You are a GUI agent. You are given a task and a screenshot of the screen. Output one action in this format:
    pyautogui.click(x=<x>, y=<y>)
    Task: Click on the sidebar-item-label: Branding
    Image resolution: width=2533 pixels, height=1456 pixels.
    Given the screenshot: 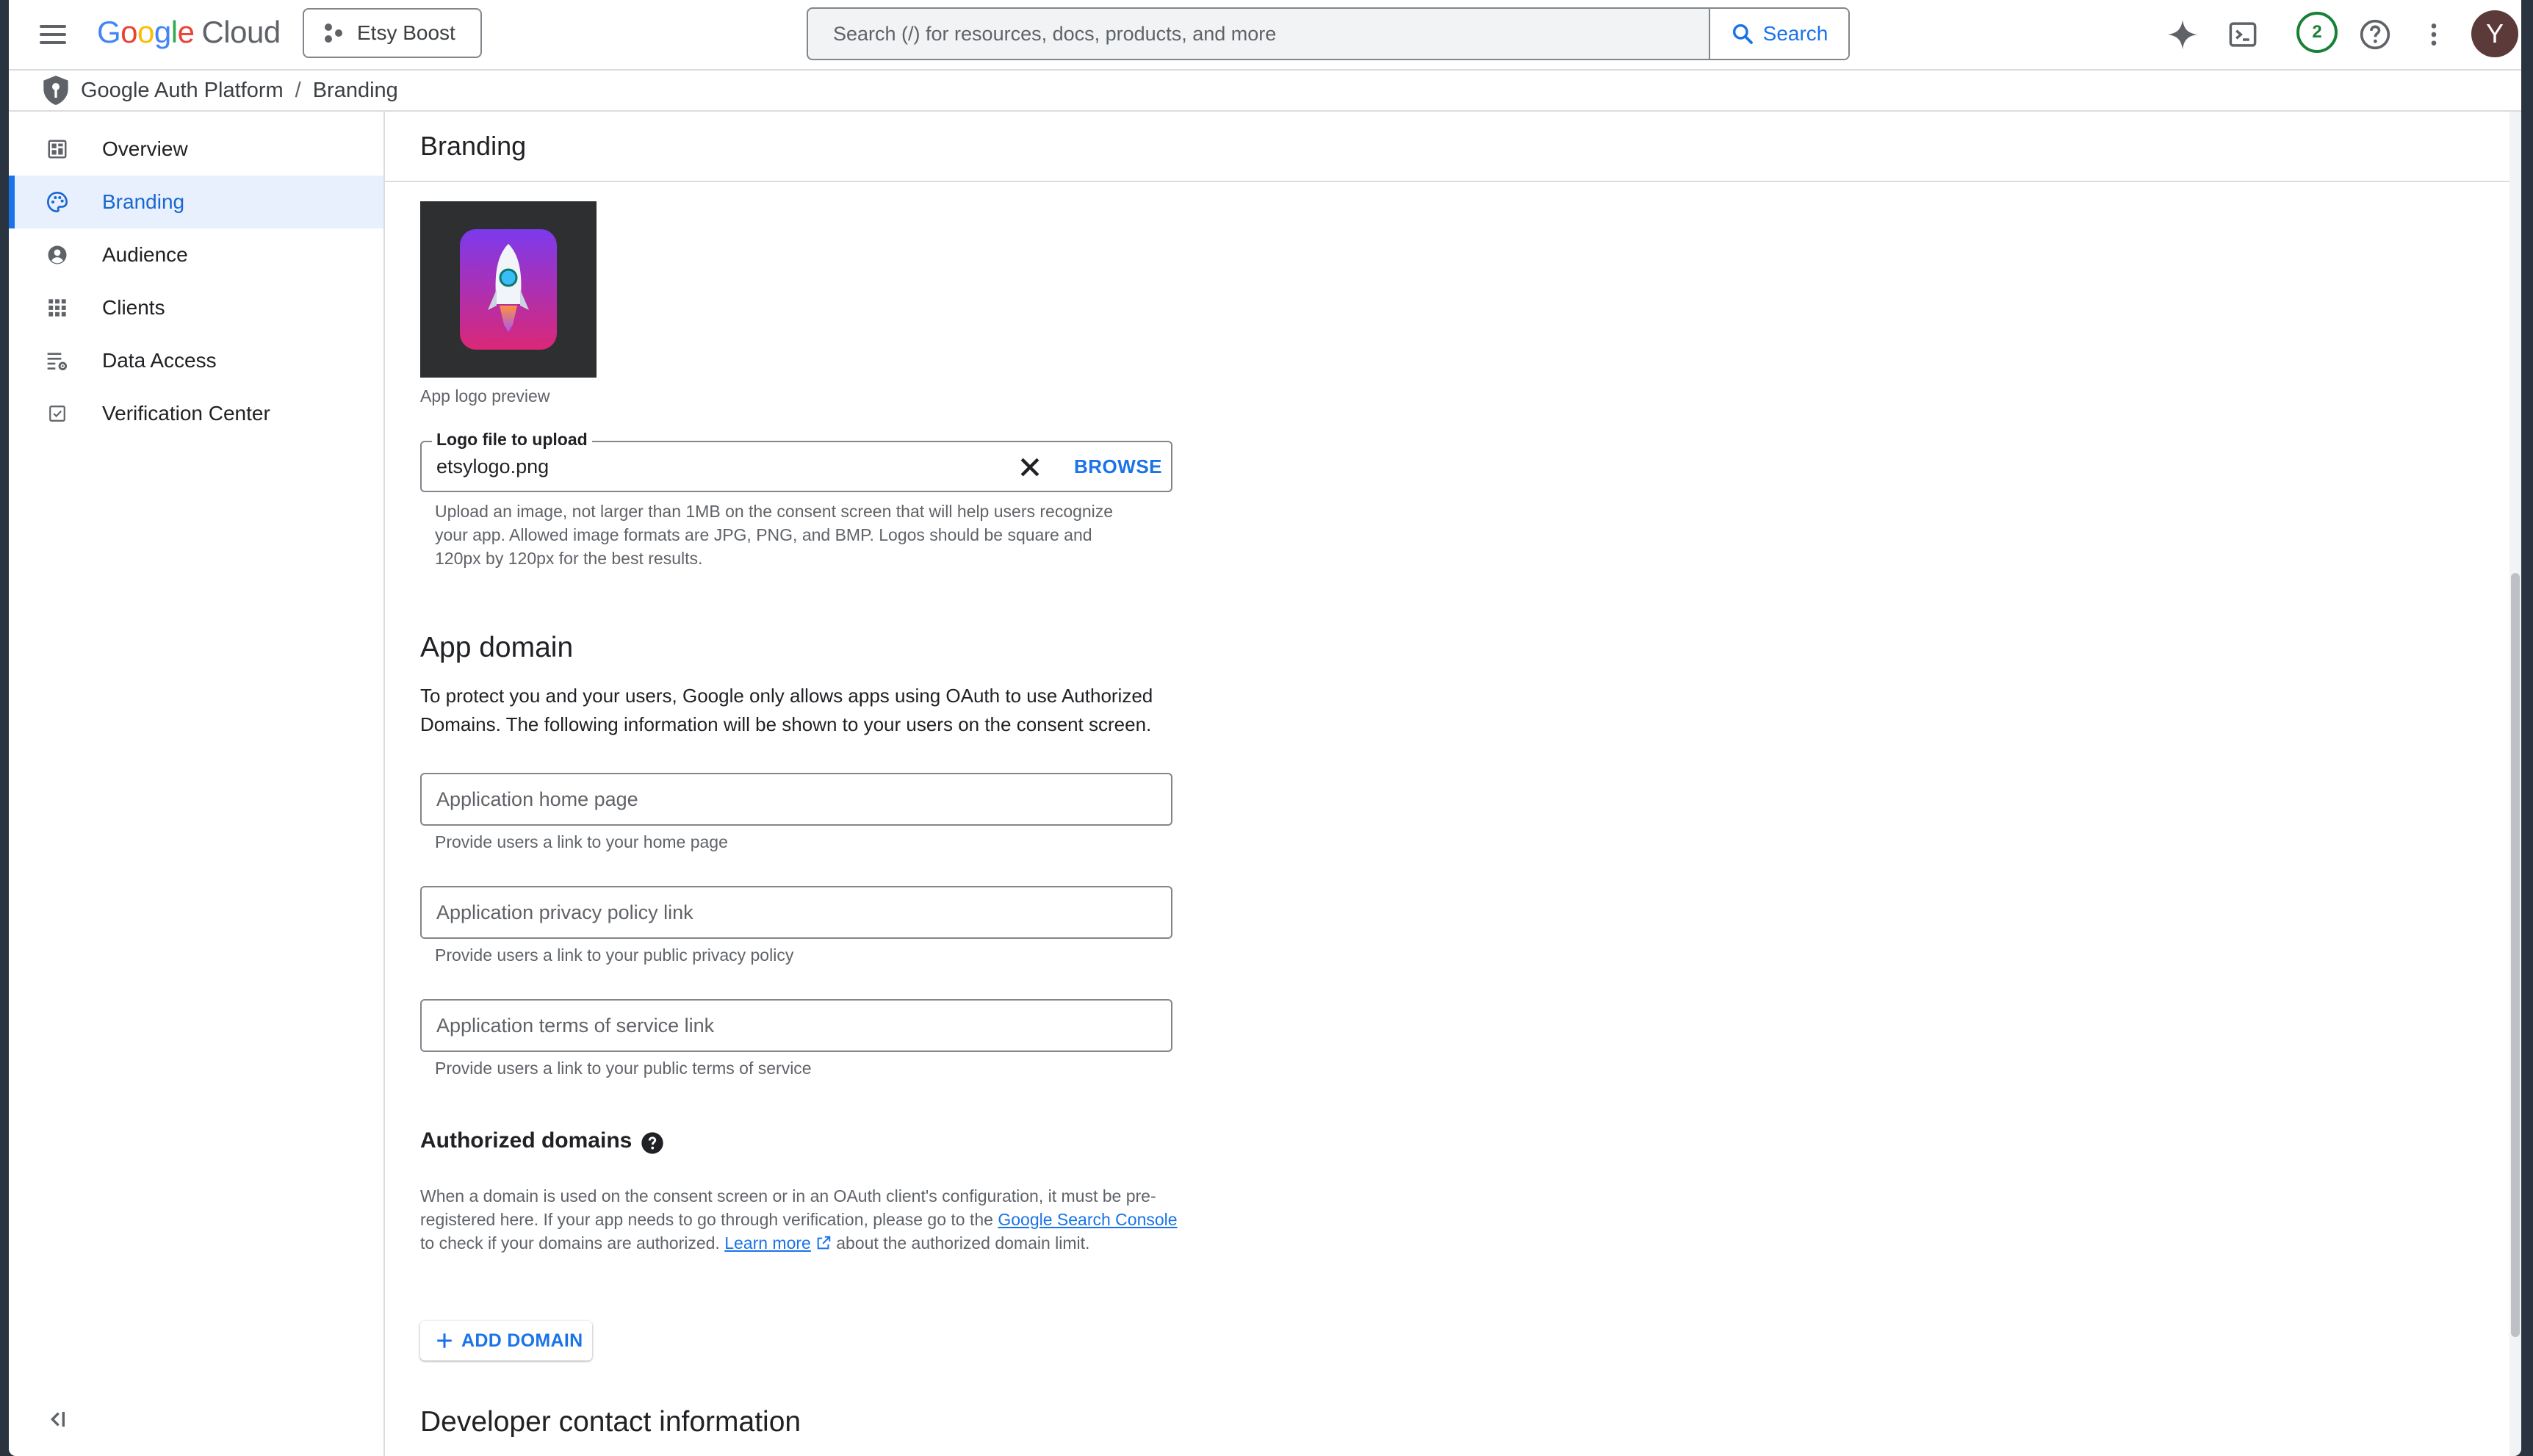 What is the action you would take?
    pyautogui.click(x=143, y=202)
    